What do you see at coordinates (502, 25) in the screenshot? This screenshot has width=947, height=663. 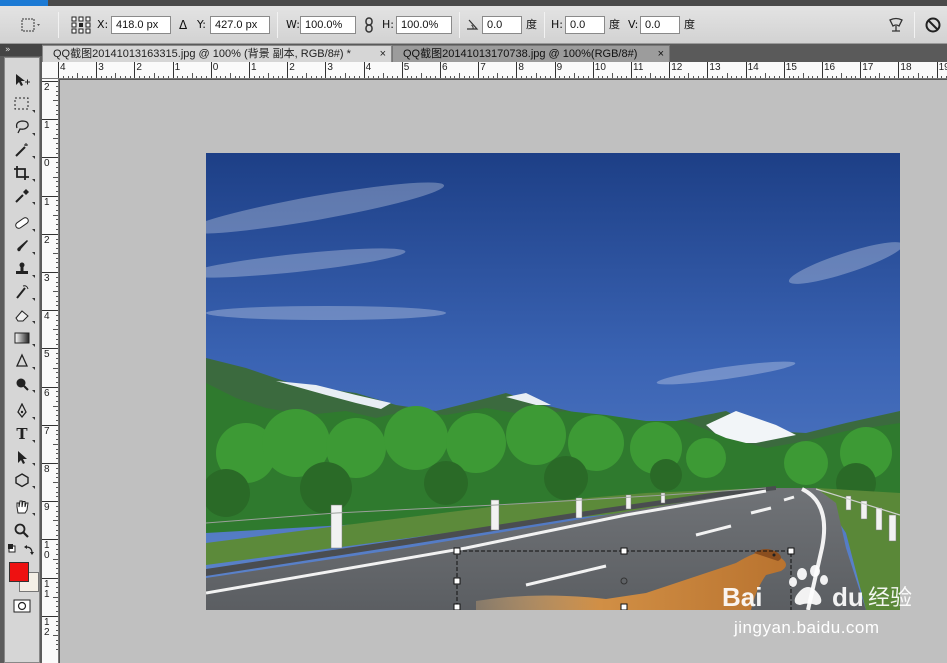 I see `rotate-angle-field: 0.0` at bounding box center [502, 25].